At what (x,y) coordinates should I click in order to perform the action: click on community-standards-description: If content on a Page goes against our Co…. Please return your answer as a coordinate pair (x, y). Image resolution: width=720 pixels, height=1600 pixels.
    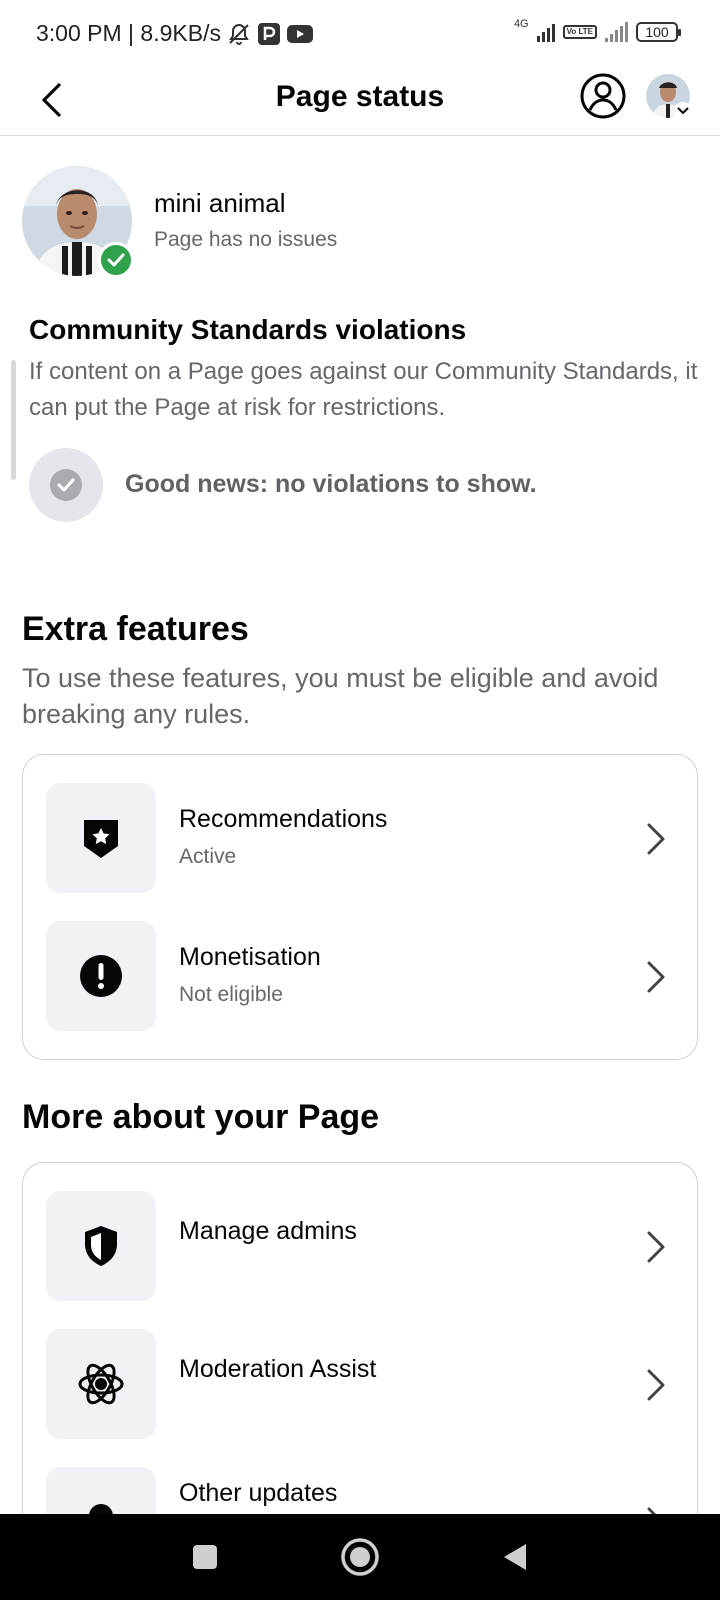
    Looking at the image, I should click on (363, 389).